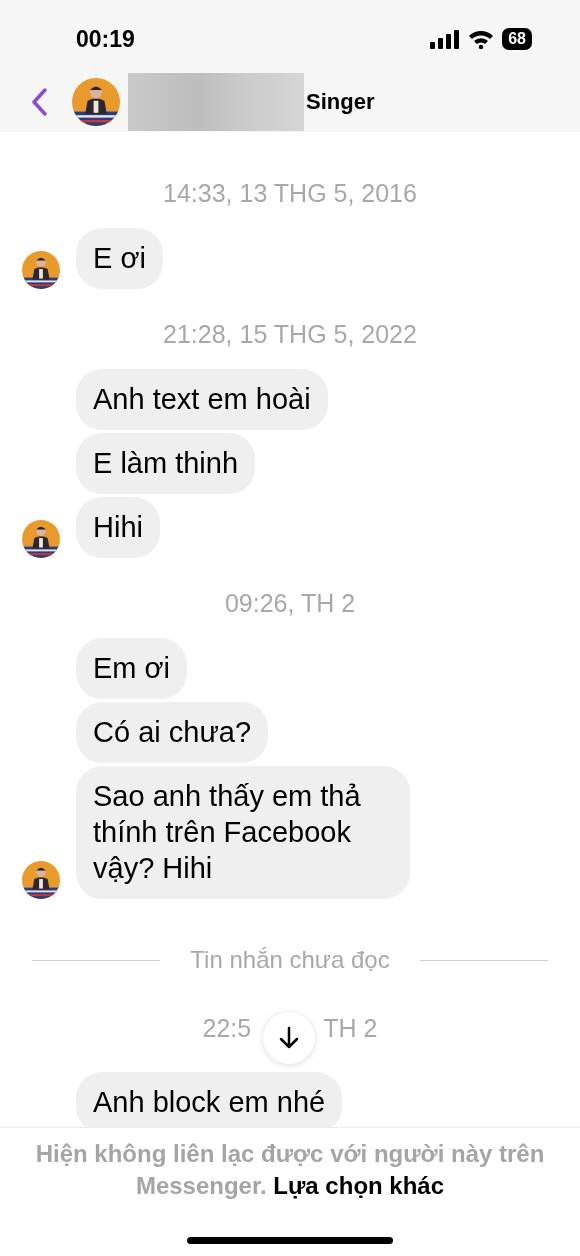 This screenshot has width=580, height=1256. Describe the element at coordinates (359, 1185) in the screenshot. I see `other-options-link: Lựa chọn khác` at that location.